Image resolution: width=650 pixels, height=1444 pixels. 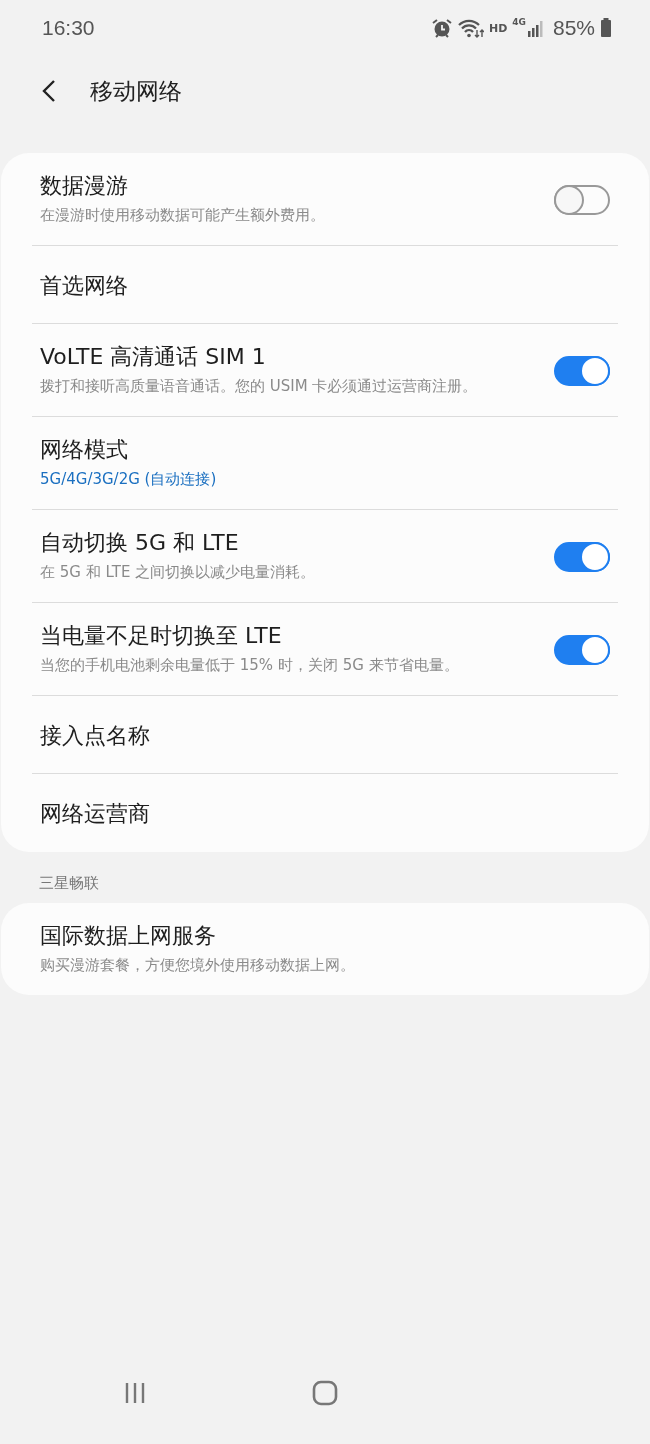 What do you see at coordinates (69, 883) in the screenshot?
I see `section-header: 三星畅联` at bounding box center [69, 883].